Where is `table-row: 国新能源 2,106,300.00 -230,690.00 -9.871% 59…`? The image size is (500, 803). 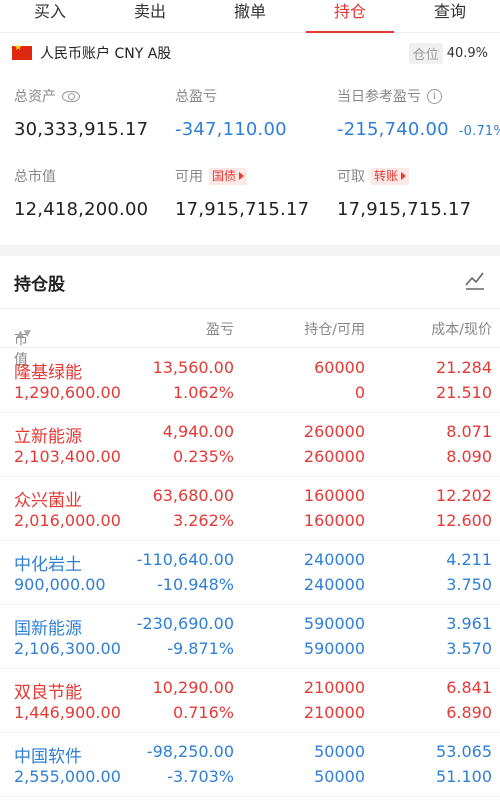 table-row: 国新能源 2,106,300.00 -230,690.00 -9.871% 59… is located at coordinates (250, 637).